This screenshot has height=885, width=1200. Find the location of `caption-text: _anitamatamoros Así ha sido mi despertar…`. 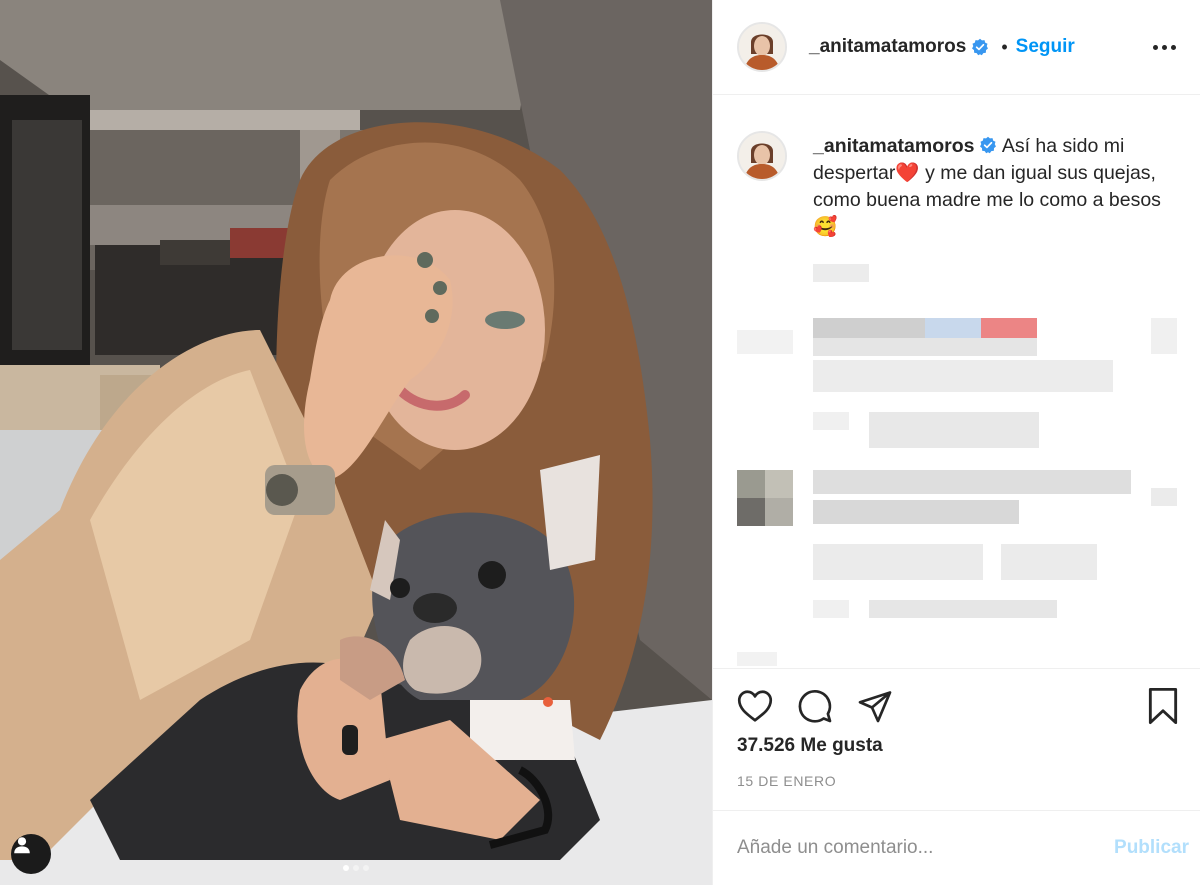

caption-text: _anitamatamoros Así ha sido mi despertar… is located at coordinates (993, 186).